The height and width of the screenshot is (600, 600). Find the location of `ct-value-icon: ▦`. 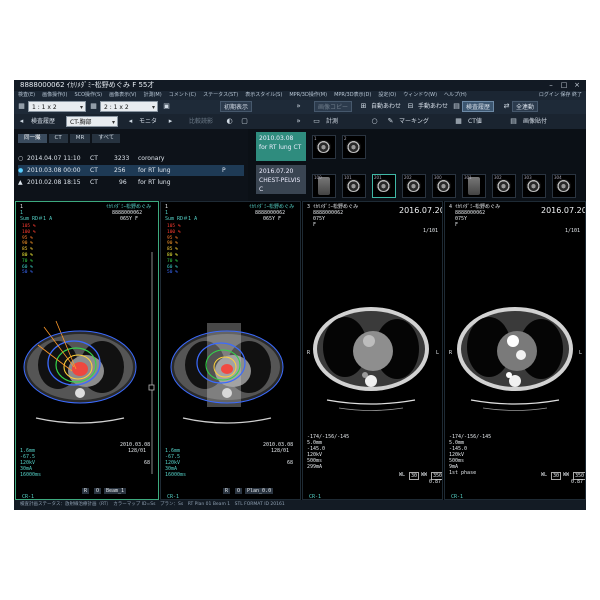

ct-value-icon: ▦ is located at coordinates (458, 121).